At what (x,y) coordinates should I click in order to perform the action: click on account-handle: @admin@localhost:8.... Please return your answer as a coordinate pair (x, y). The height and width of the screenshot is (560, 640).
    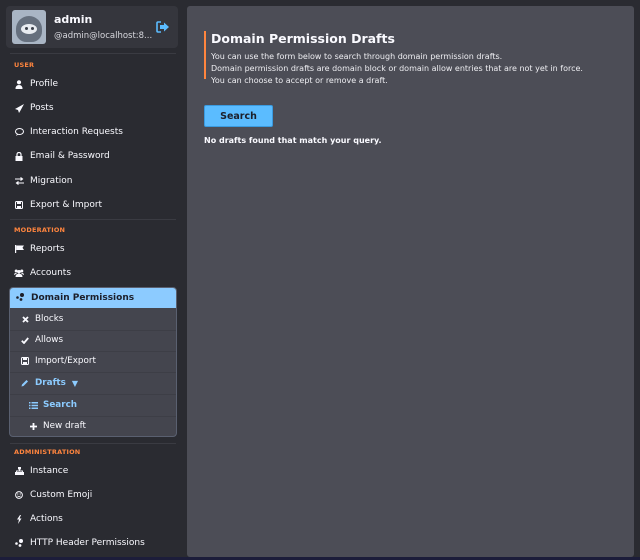
    Looking at the image, I should click on (103, 36).